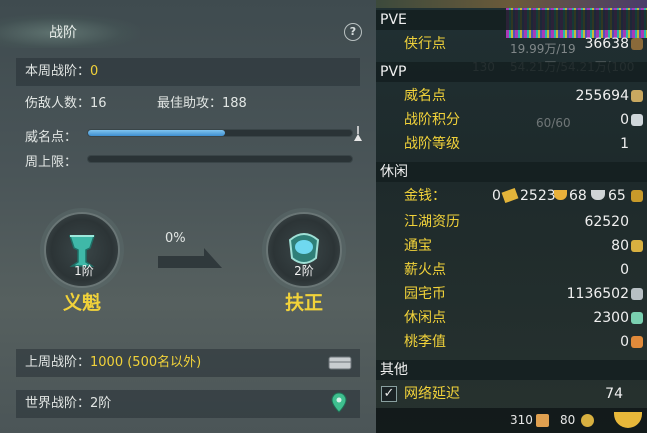 Image resolution: width=647 pixels, height=433 pixels. Describe the element at coordinates (353, 32) in the screenshot. I see `help-icon: ?` at that location.